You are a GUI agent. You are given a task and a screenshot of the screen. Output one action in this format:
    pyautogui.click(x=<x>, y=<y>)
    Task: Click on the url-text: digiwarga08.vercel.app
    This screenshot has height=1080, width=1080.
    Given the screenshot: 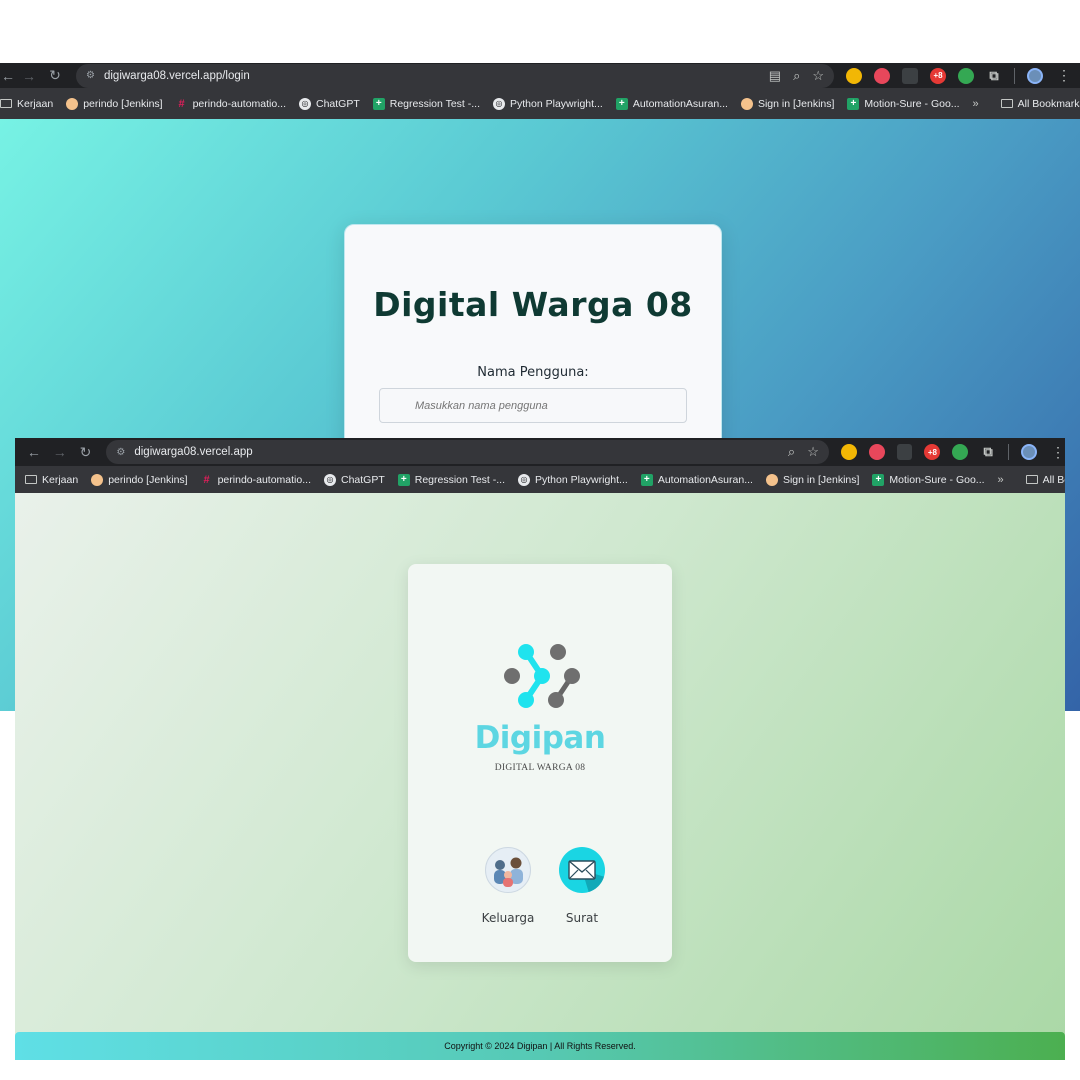 What is the action you would take?
    pyautogui.click(x=455, y=452)
    